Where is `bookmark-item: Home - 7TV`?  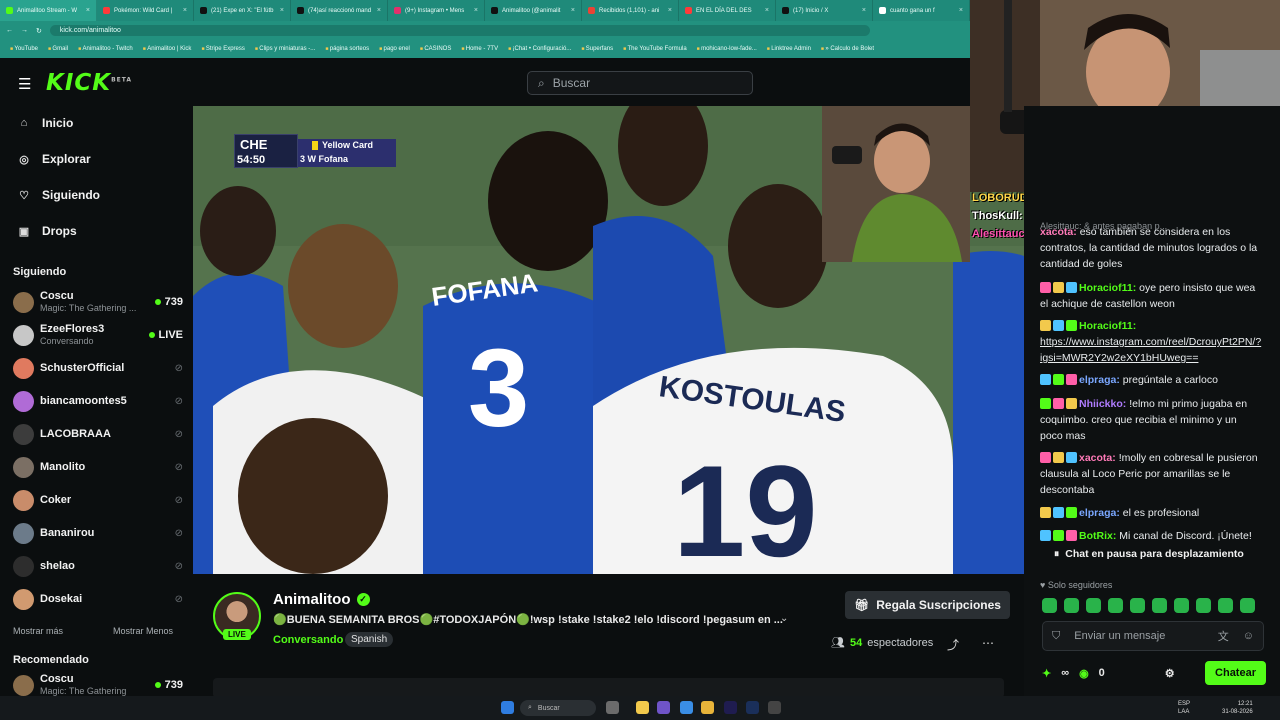 bookmark-item: Home - 7TV is located at coordinates (479, 49).